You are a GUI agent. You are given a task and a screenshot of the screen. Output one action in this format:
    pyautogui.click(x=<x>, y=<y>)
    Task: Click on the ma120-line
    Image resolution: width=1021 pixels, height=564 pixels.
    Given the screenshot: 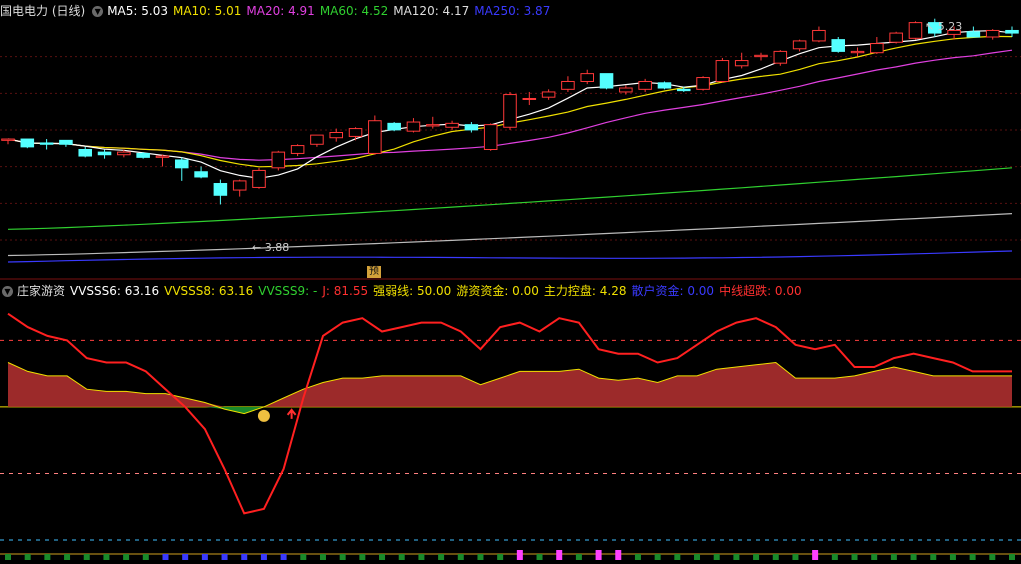 What is the action you would take?
    pyautogui.click(x=510, y=235)
    